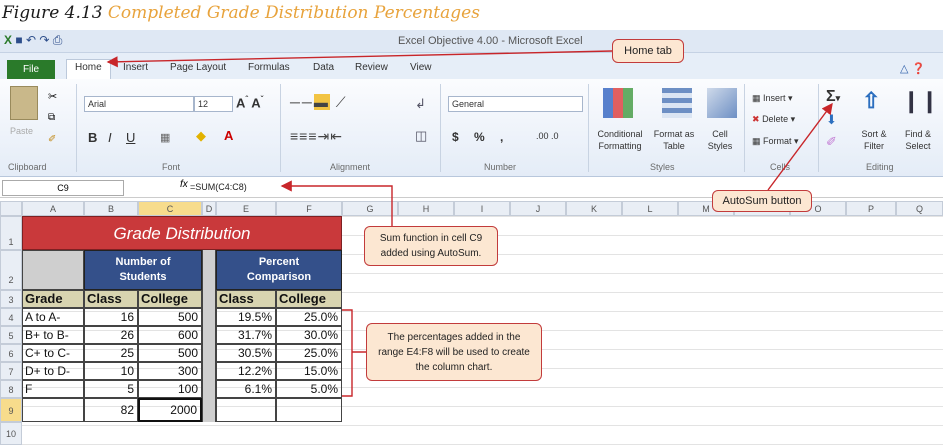 The width and height of the screenshot is (943, 446). Describe the element at coordinates (336, 203) in the screenshot. I see `arrow-sum-function` at that location.